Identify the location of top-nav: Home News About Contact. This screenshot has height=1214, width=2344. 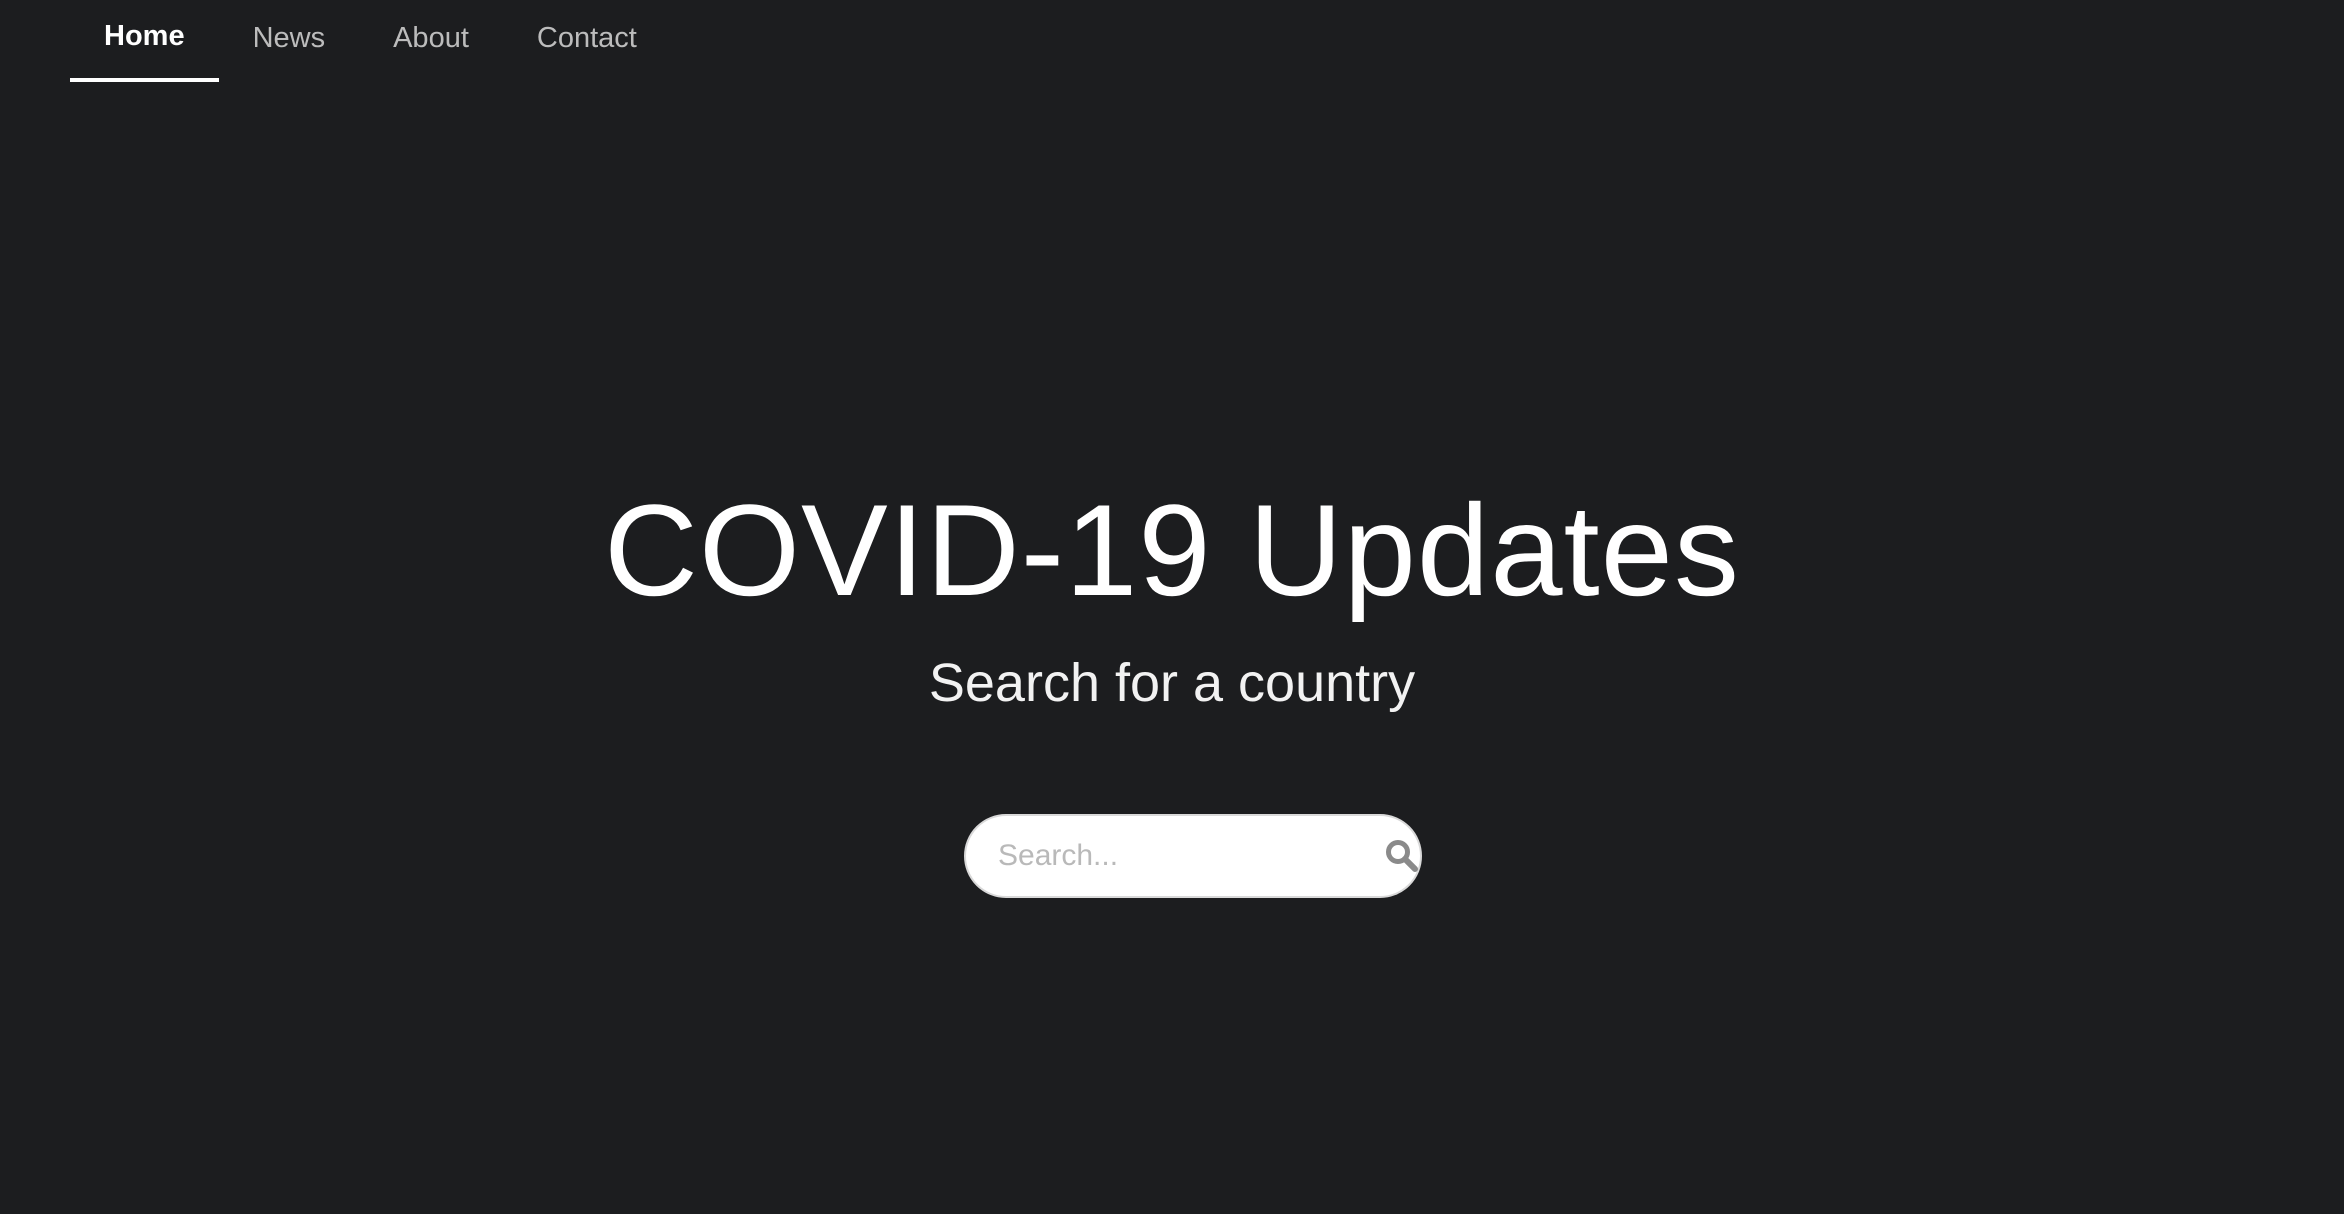
(370, 41).